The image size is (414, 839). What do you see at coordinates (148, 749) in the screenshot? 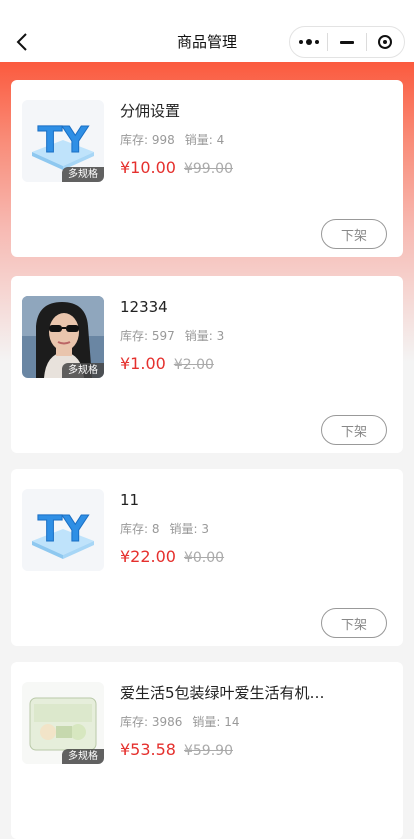
I see `current-price: ¥53.58` at bounding box center [148, 749].